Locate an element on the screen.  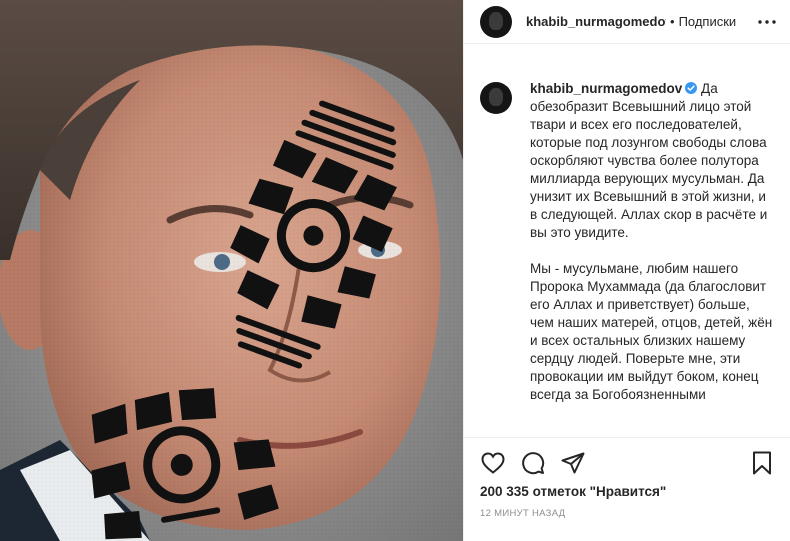
more-options-button is located at coordinates (767, 22).